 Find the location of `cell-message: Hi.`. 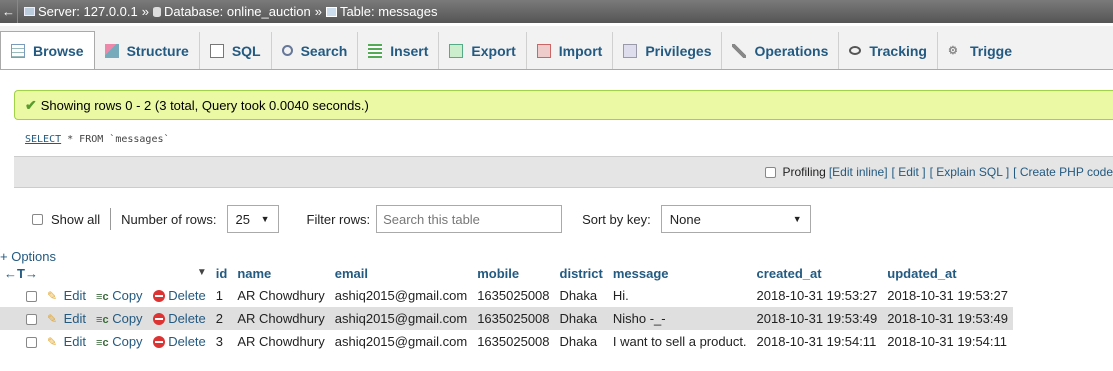

cell-message: Hi. is located at coordinates (679, 295).